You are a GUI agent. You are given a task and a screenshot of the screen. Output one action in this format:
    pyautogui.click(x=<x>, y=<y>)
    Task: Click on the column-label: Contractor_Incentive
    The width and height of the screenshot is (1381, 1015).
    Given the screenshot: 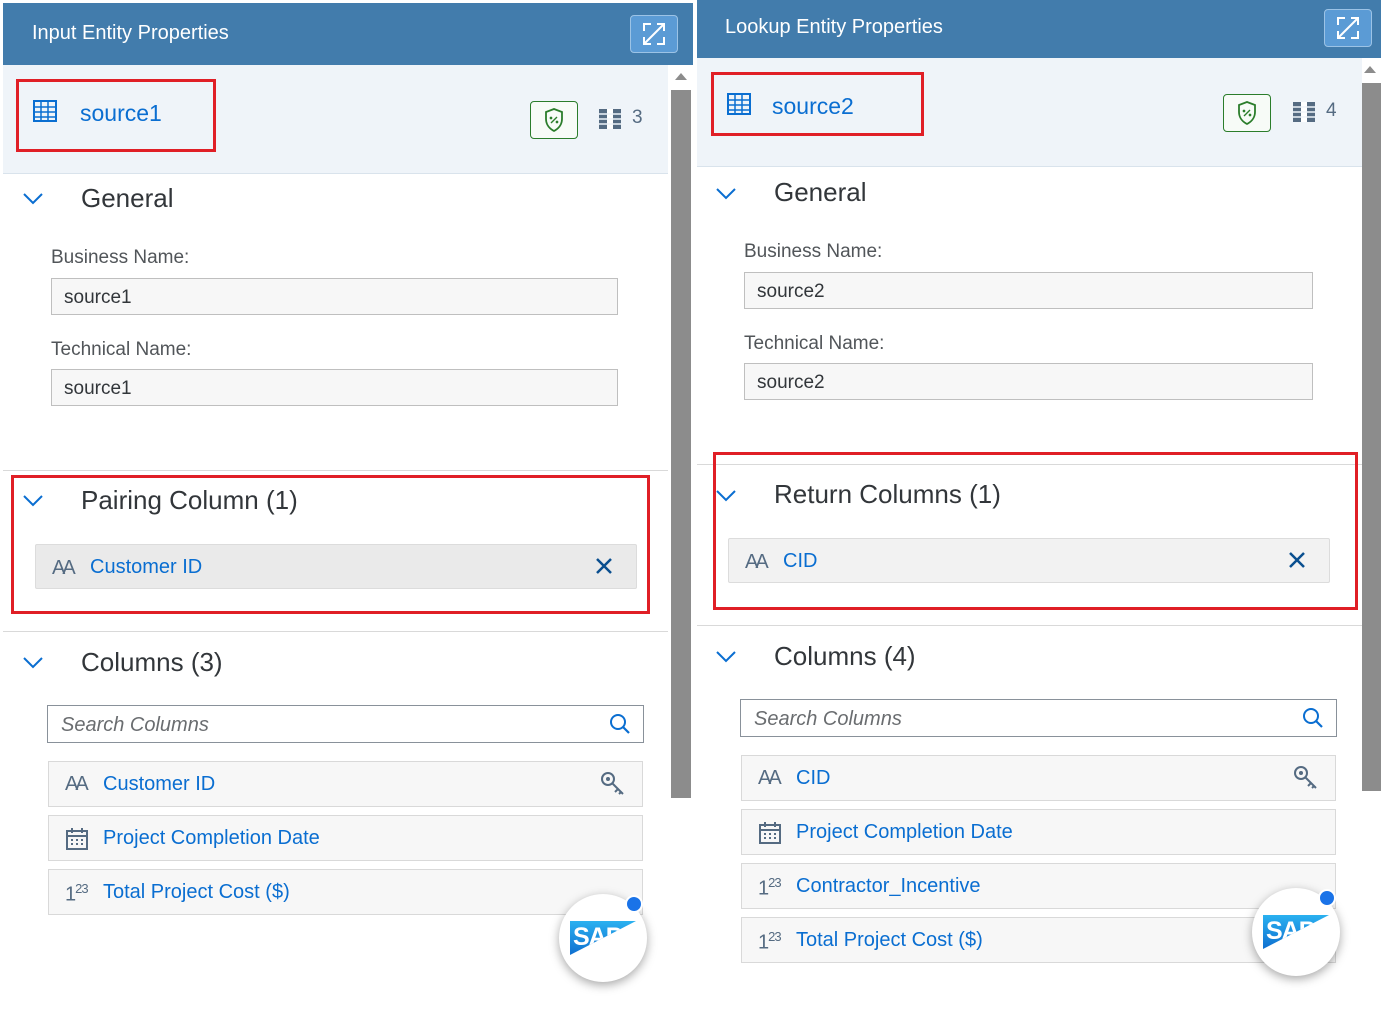 What is the action you would take?
    pyautogui.click(x=888, y=886)
    